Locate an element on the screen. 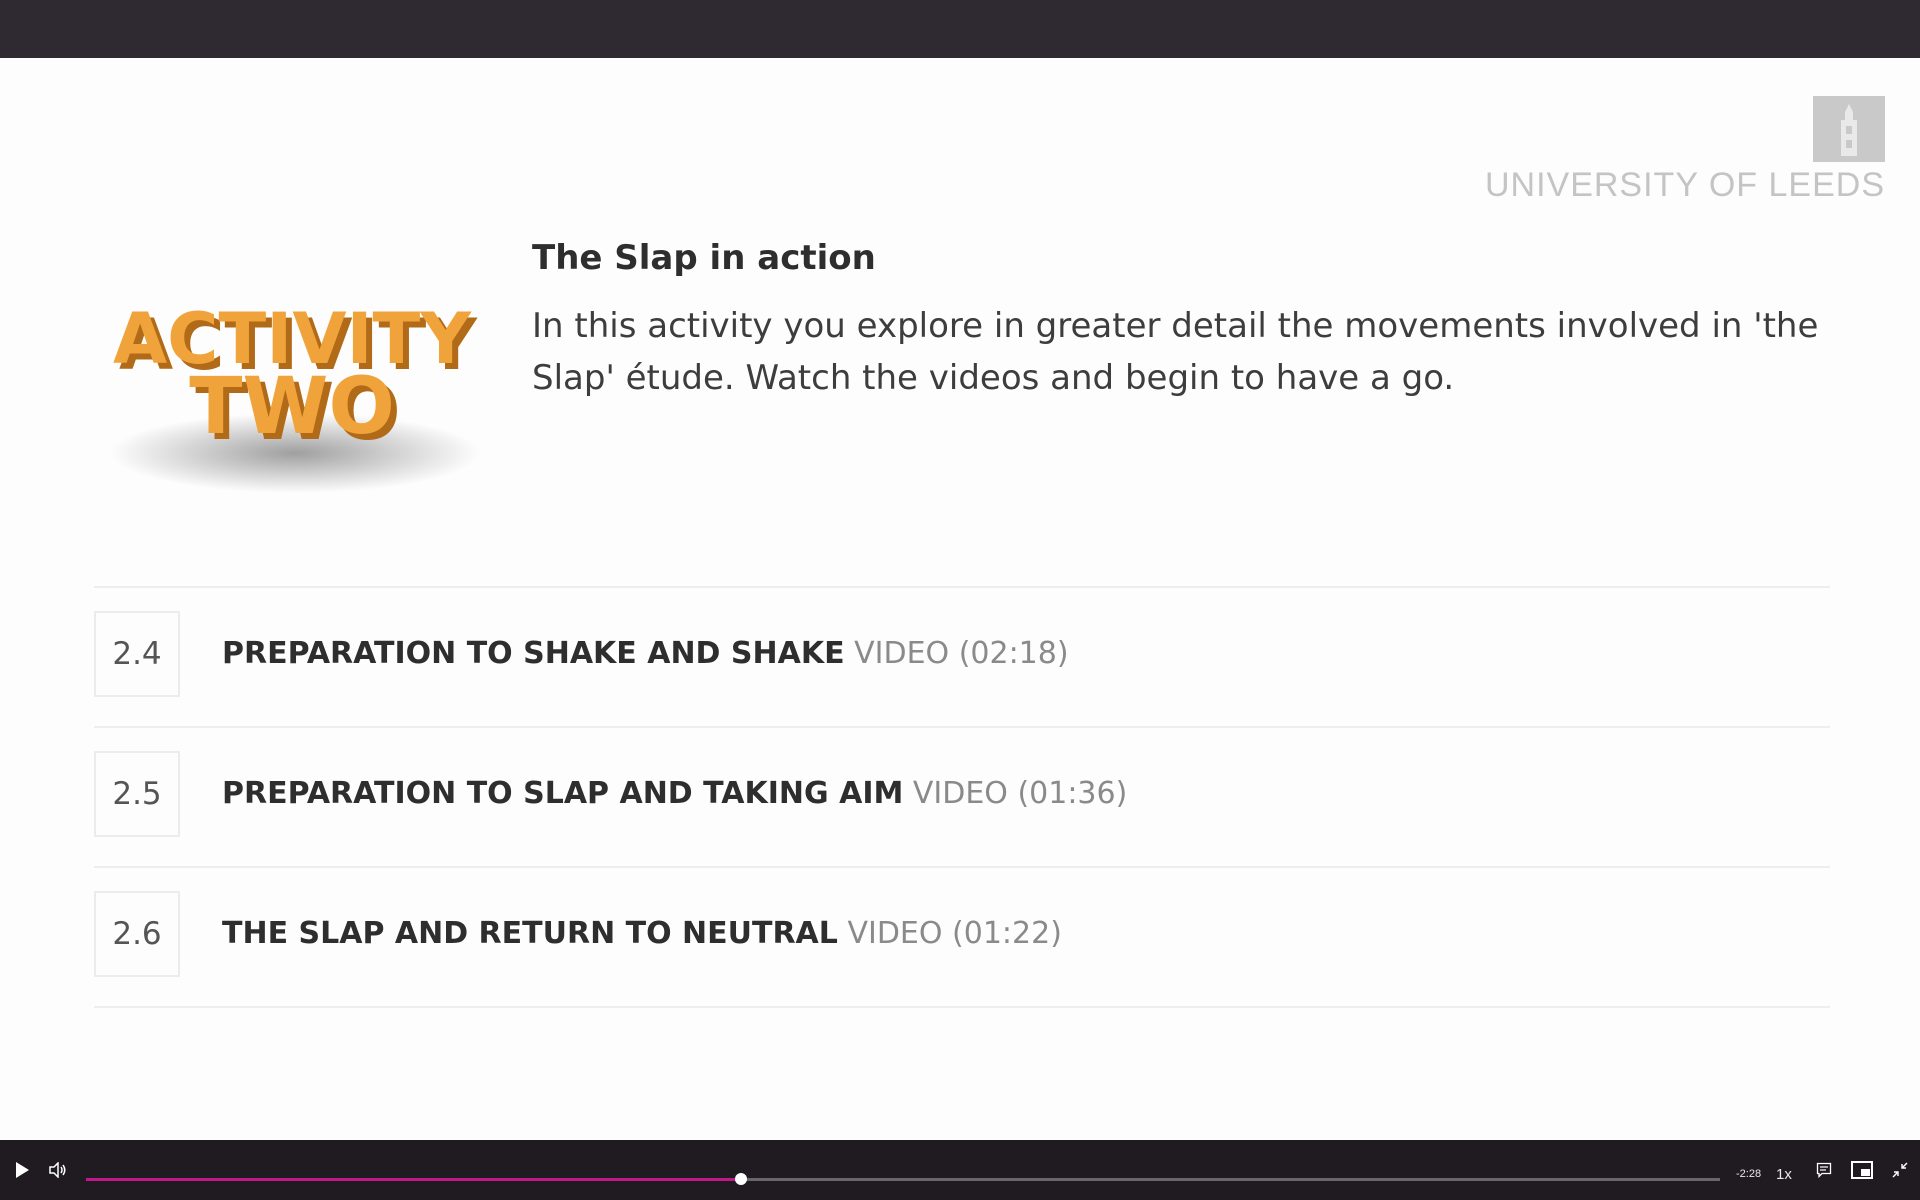 The image size is (1920, 1200). exit-fullscreen-button is located at coordinates (1900, 1170).